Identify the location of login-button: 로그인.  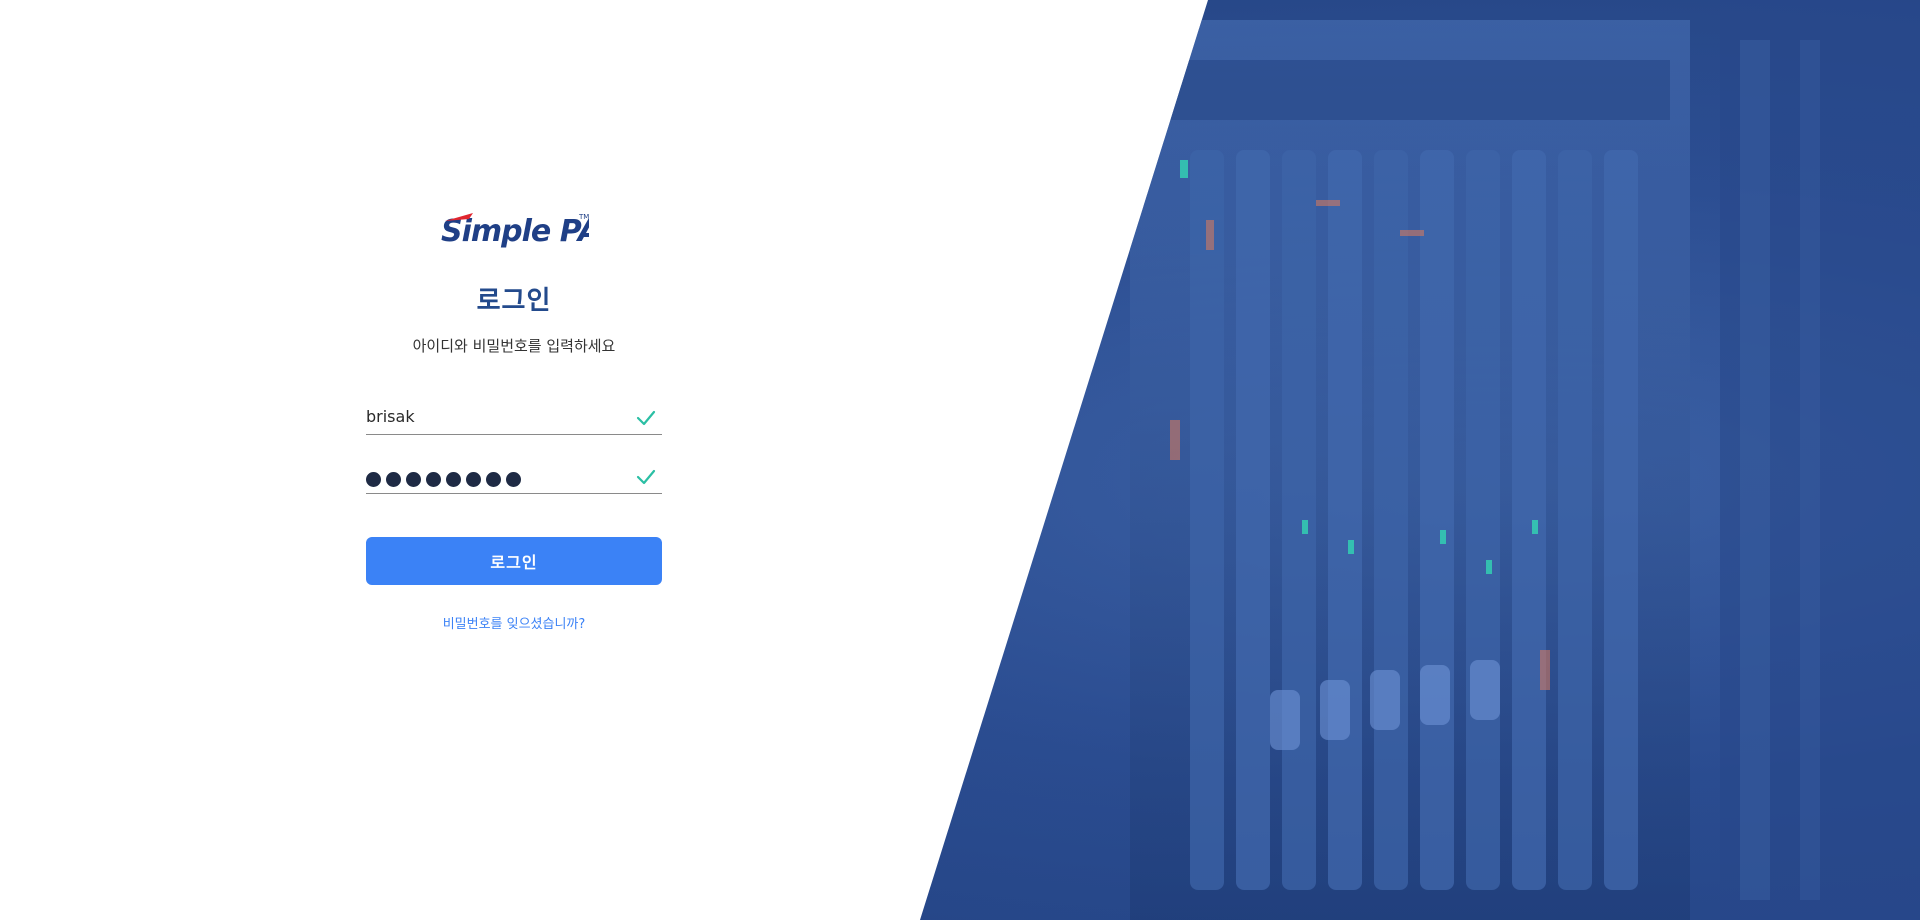
(514, 561).